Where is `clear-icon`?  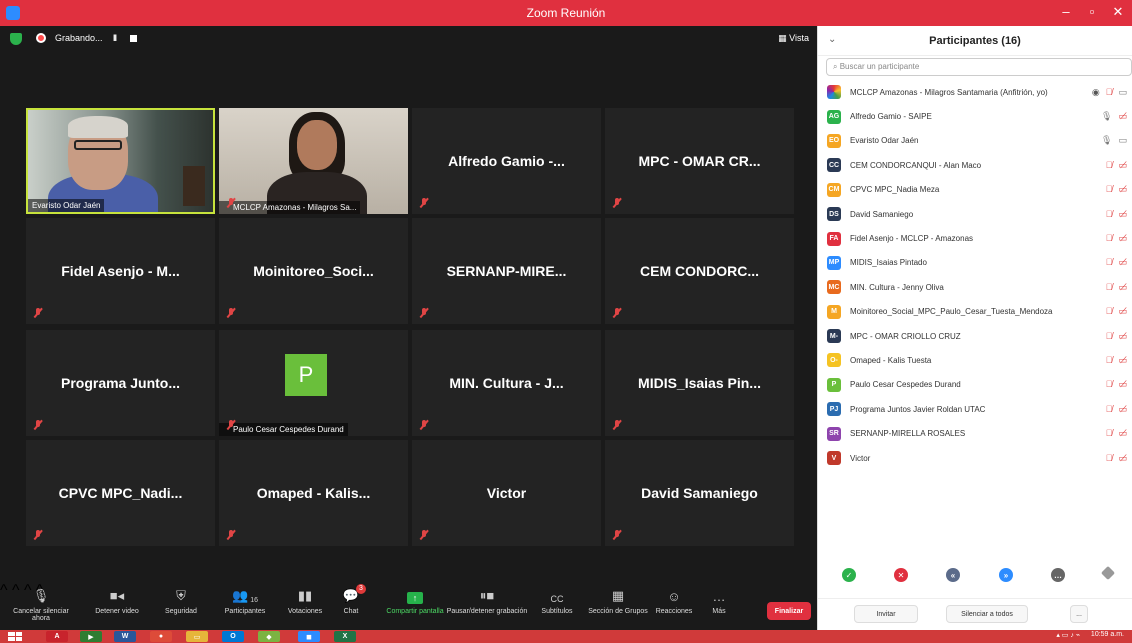
clear-icon is located at coordinates (1108, 573).